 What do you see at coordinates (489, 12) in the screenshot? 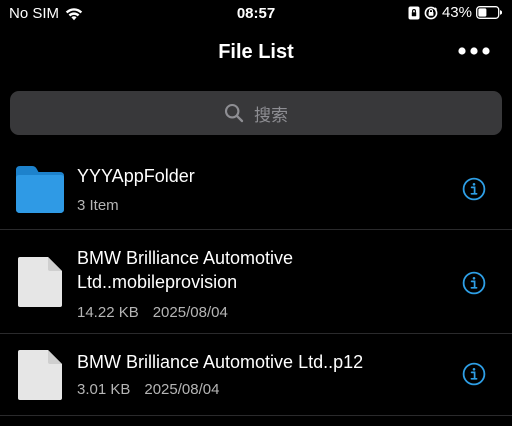
I see `battery-icon` at bounding box center [489, 12].